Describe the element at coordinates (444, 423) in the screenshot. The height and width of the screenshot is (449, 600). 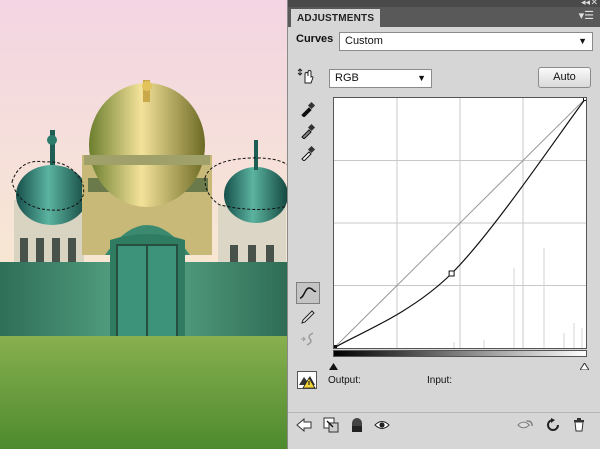
I see `panel-footer` at that location.